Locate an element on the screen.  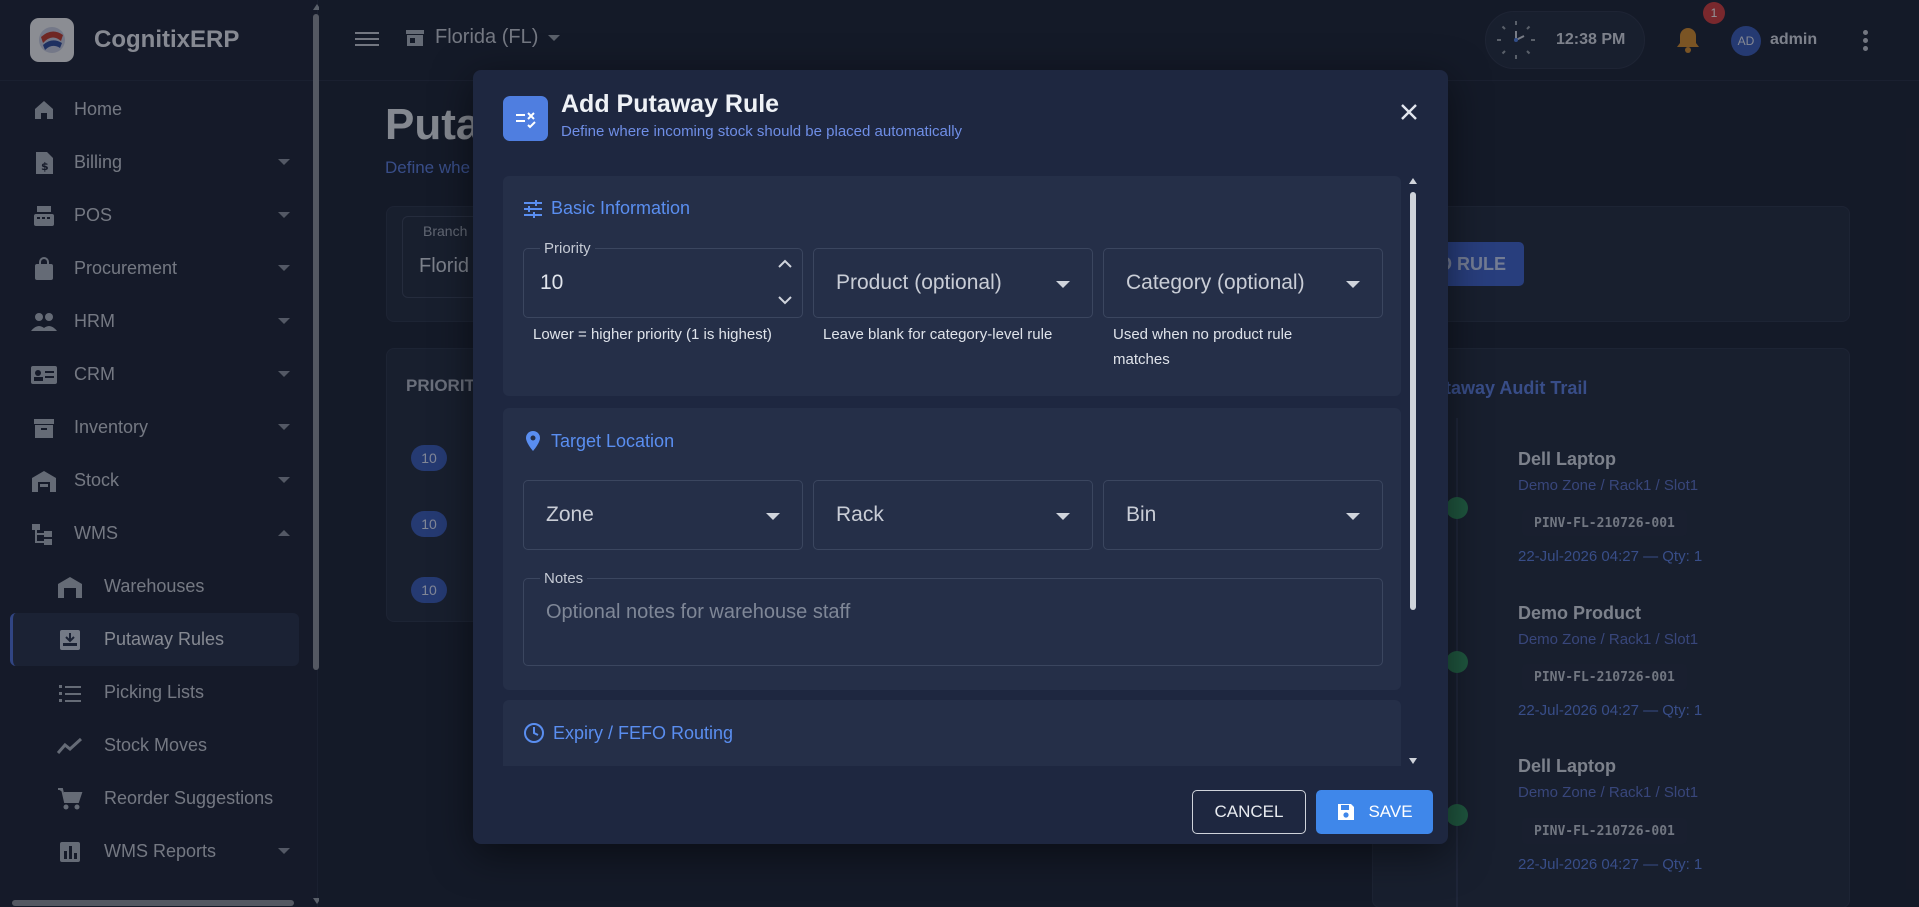
notes-label: Notes is located at coordinates (564, 578).